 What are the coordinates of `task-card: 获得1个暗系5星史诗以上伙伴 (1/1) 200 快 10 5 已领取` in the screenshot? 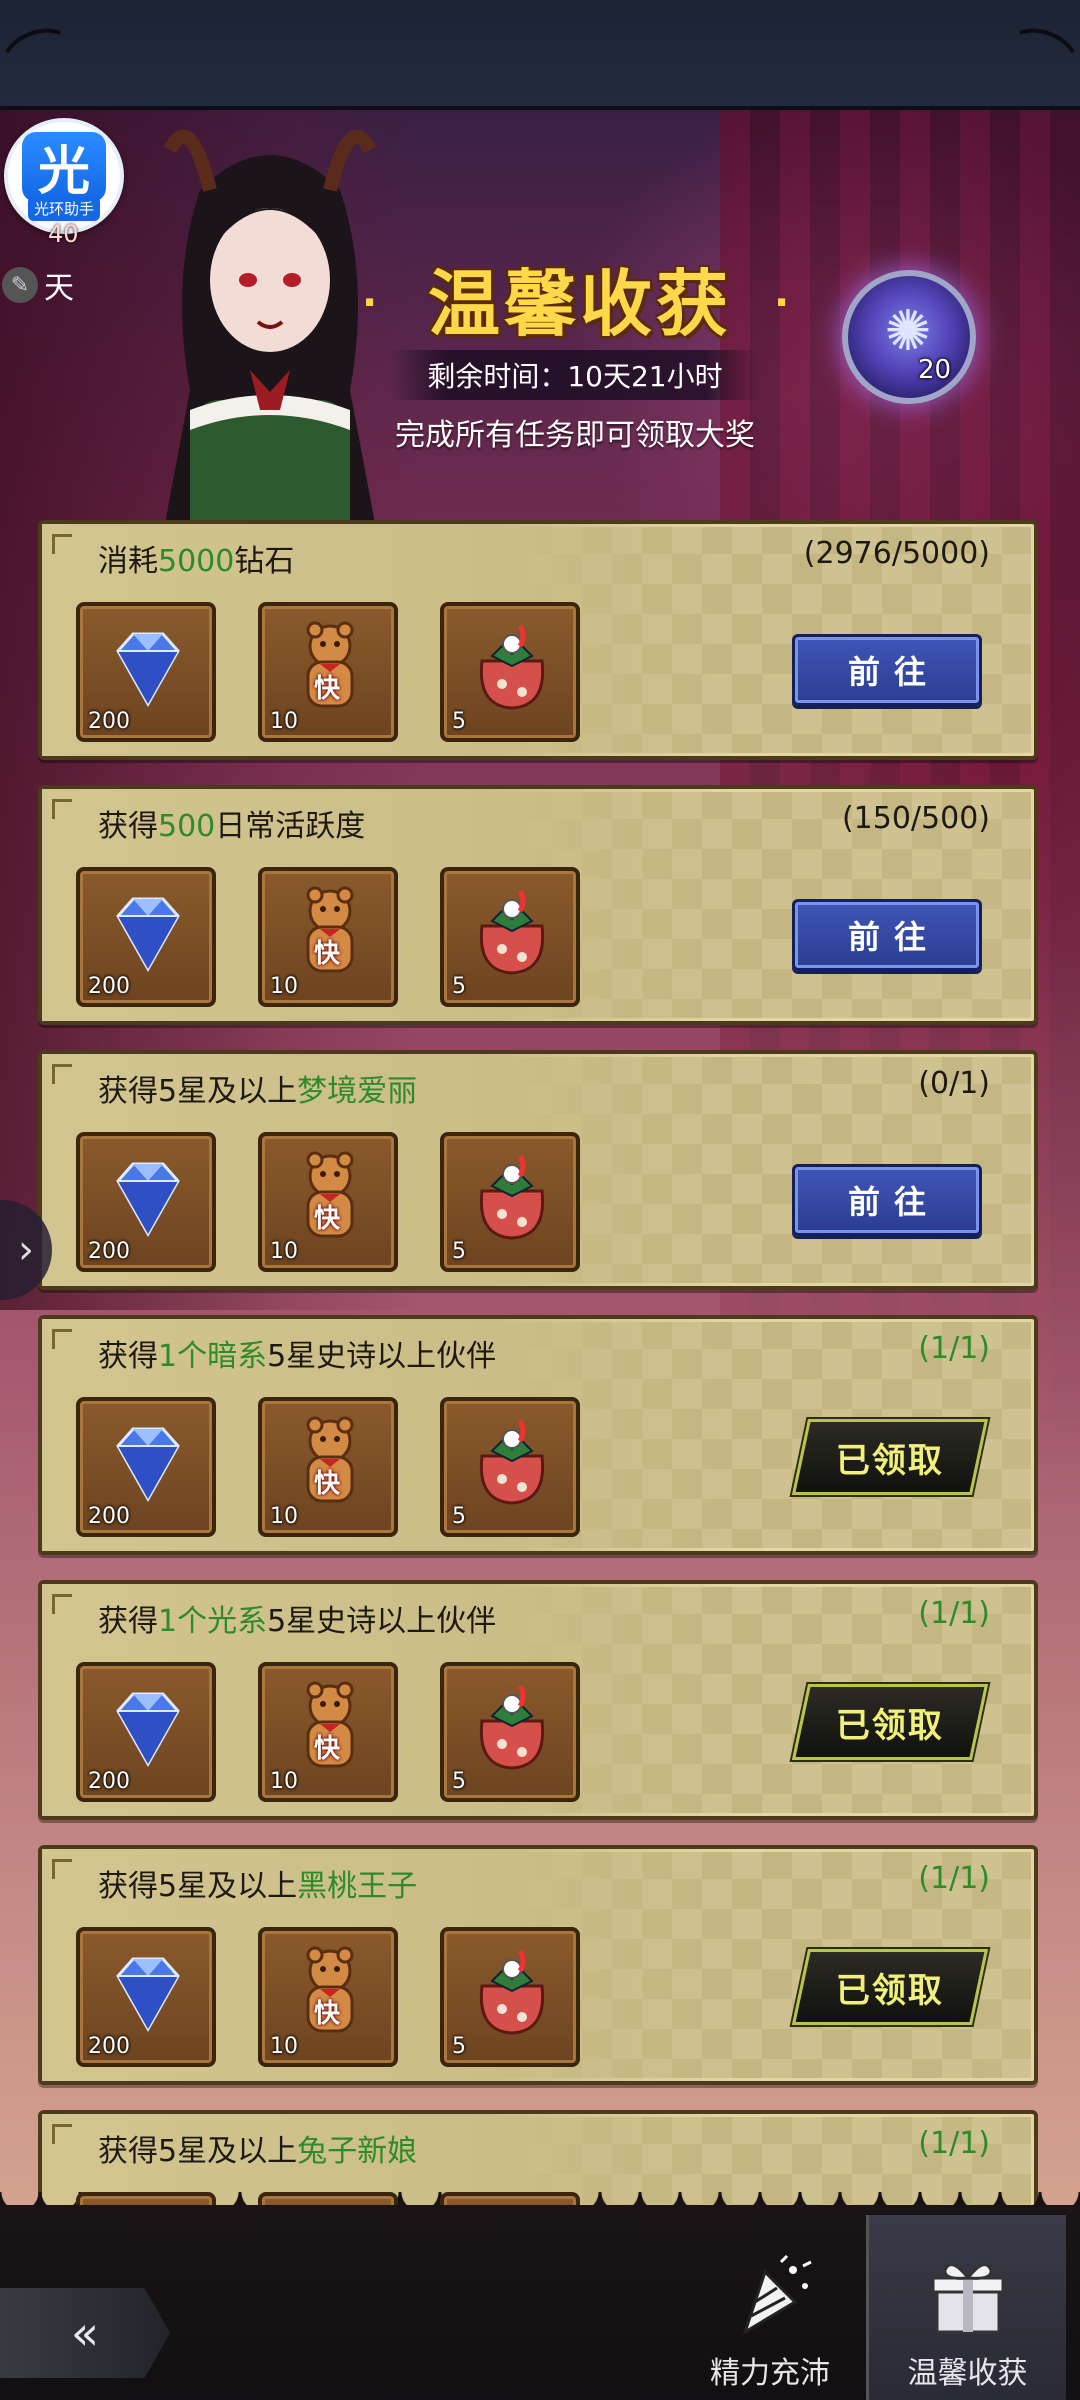 It's located at (538, 1435).